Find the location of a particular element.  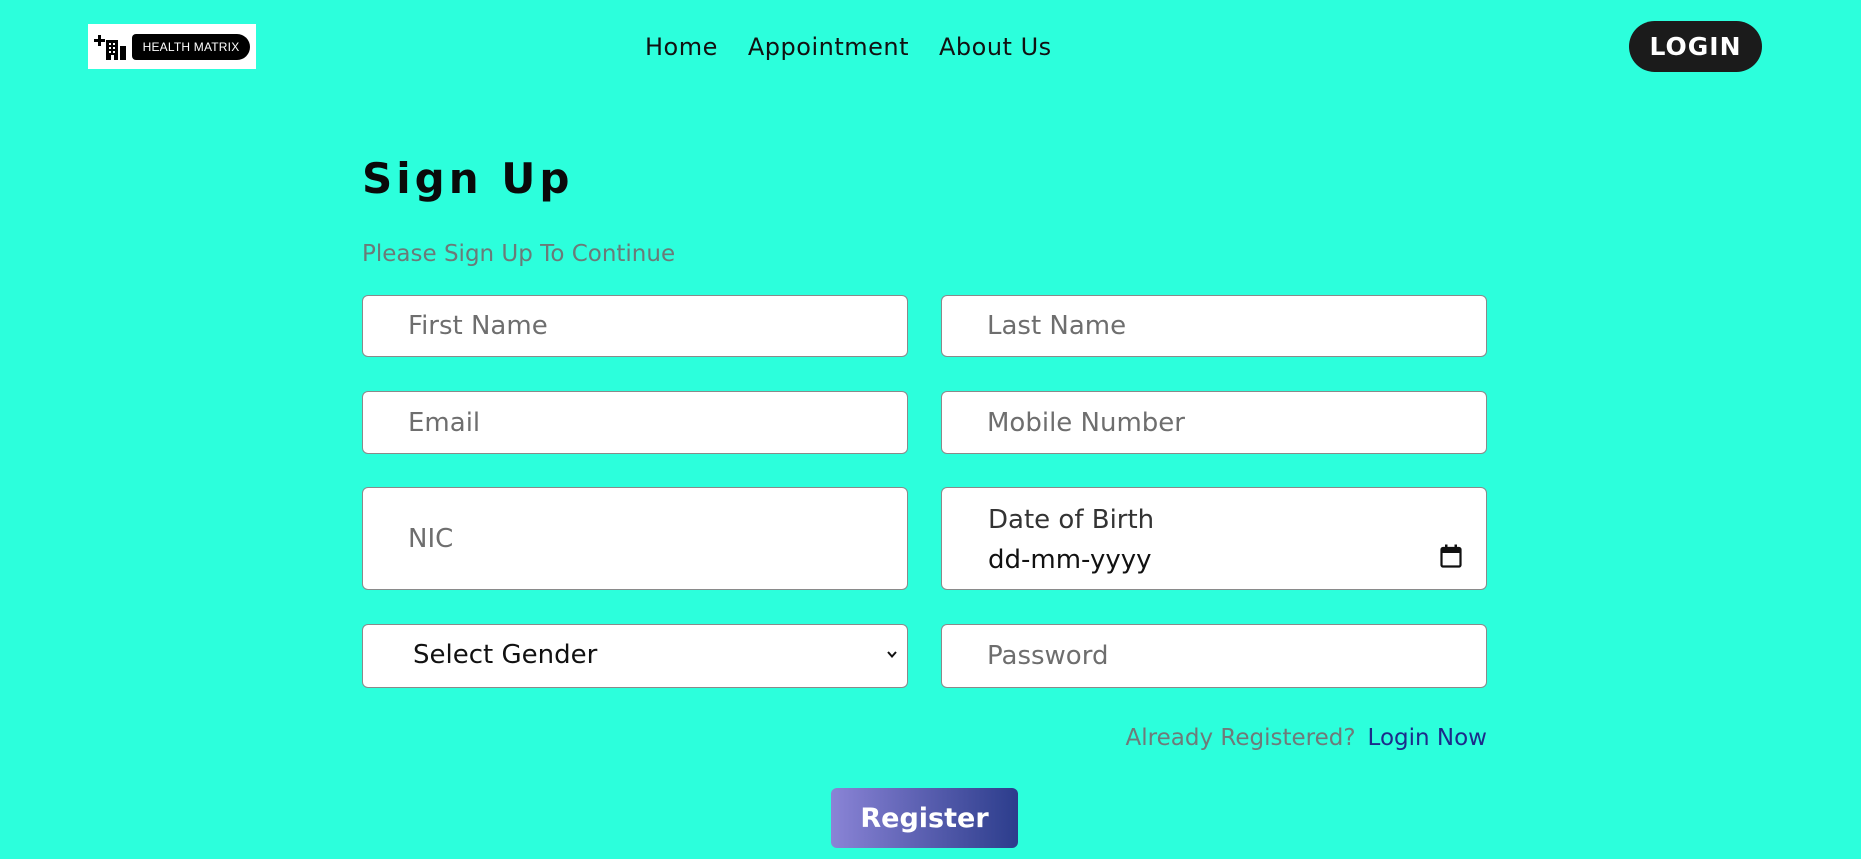

date-of-birth-value: dd-mm-yyyy is located at coordinates (1070, 560).